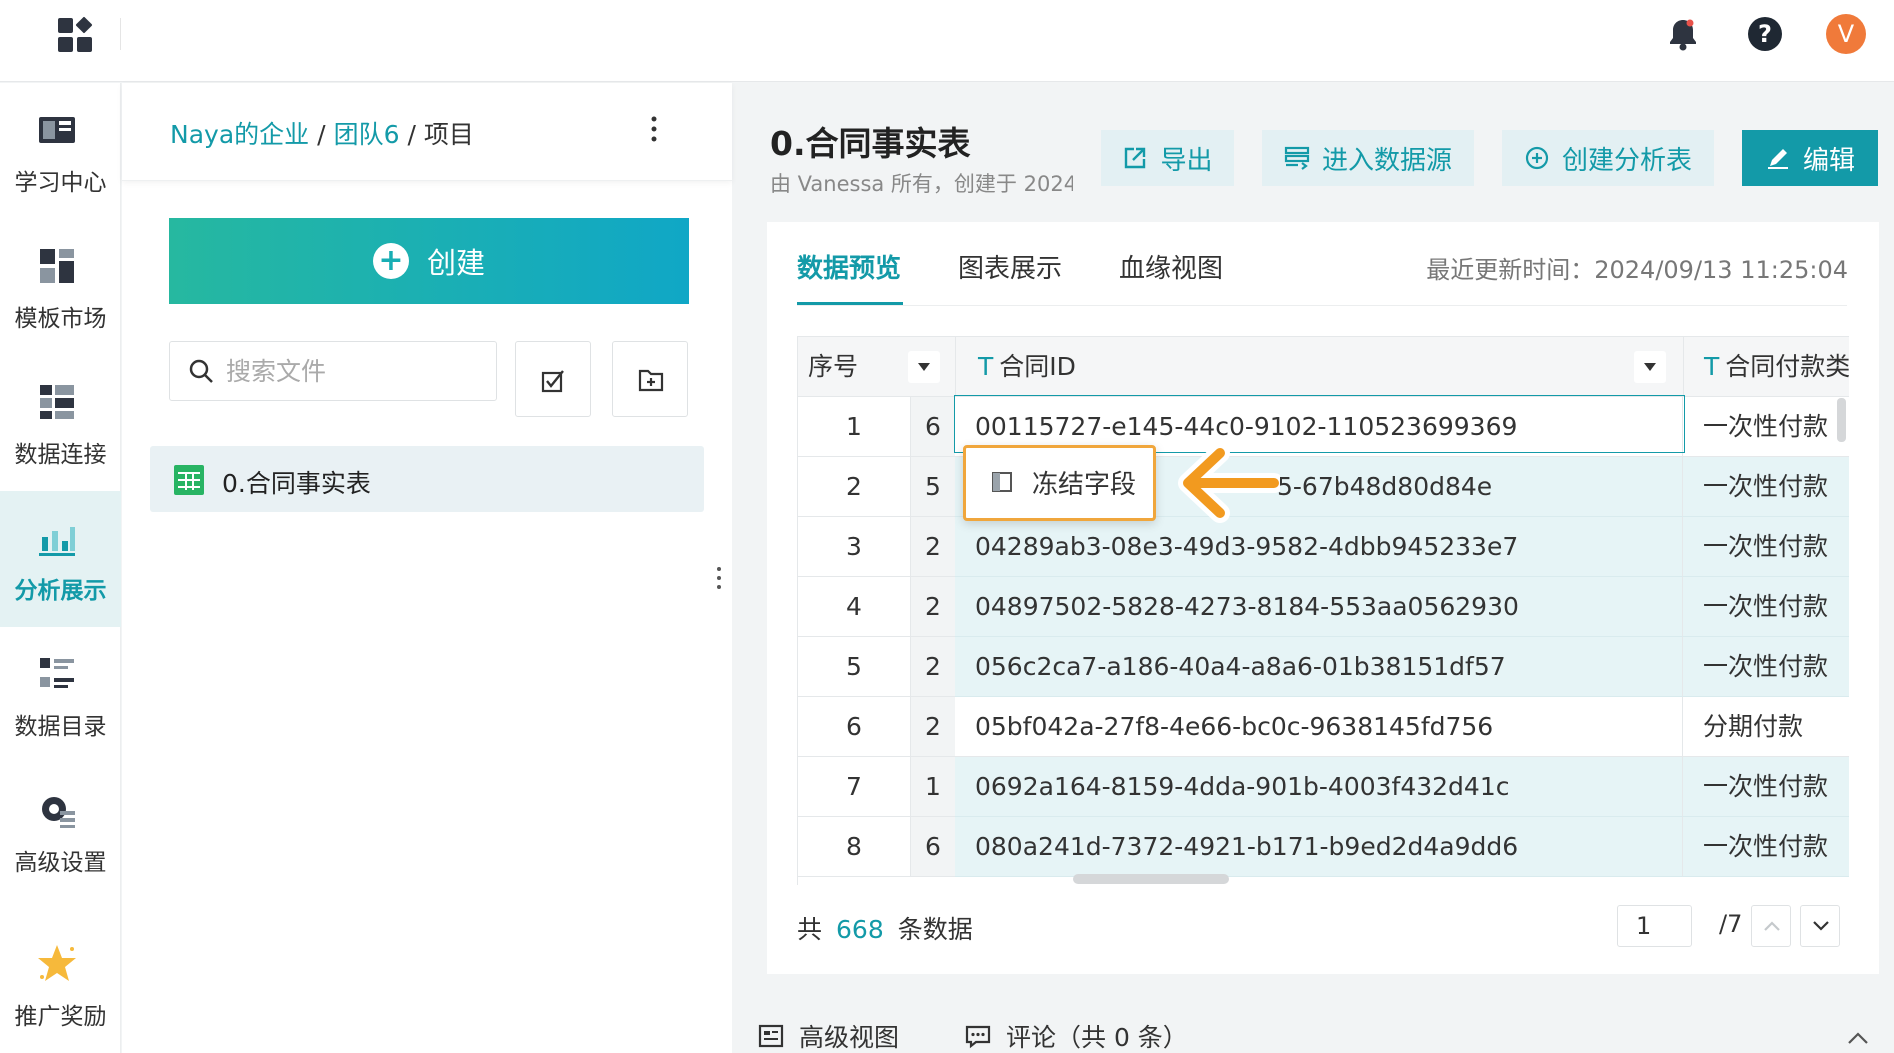  I want to click on table-row: 2 5 5-67b48d80d84e 一次性付款, so click(1323, 487).